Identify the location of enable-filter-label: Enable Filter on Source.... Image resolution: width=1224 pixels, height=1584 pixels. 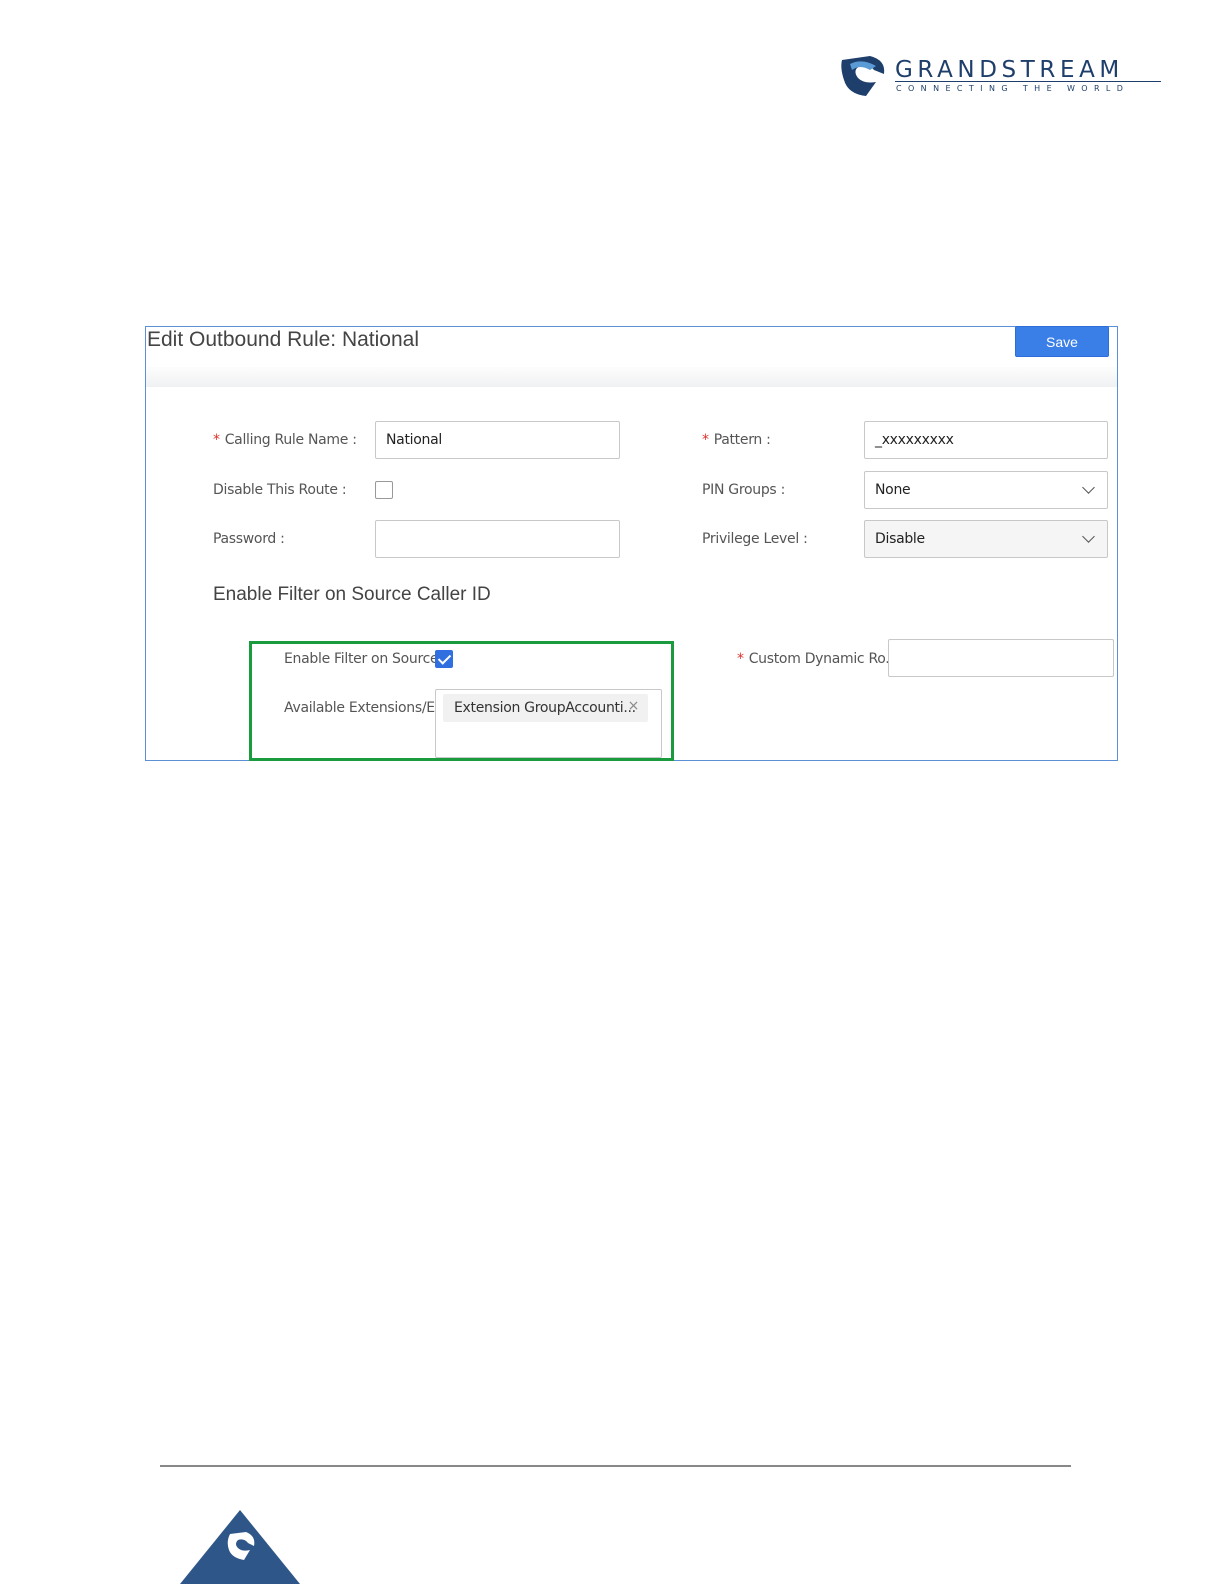
(367, 659).